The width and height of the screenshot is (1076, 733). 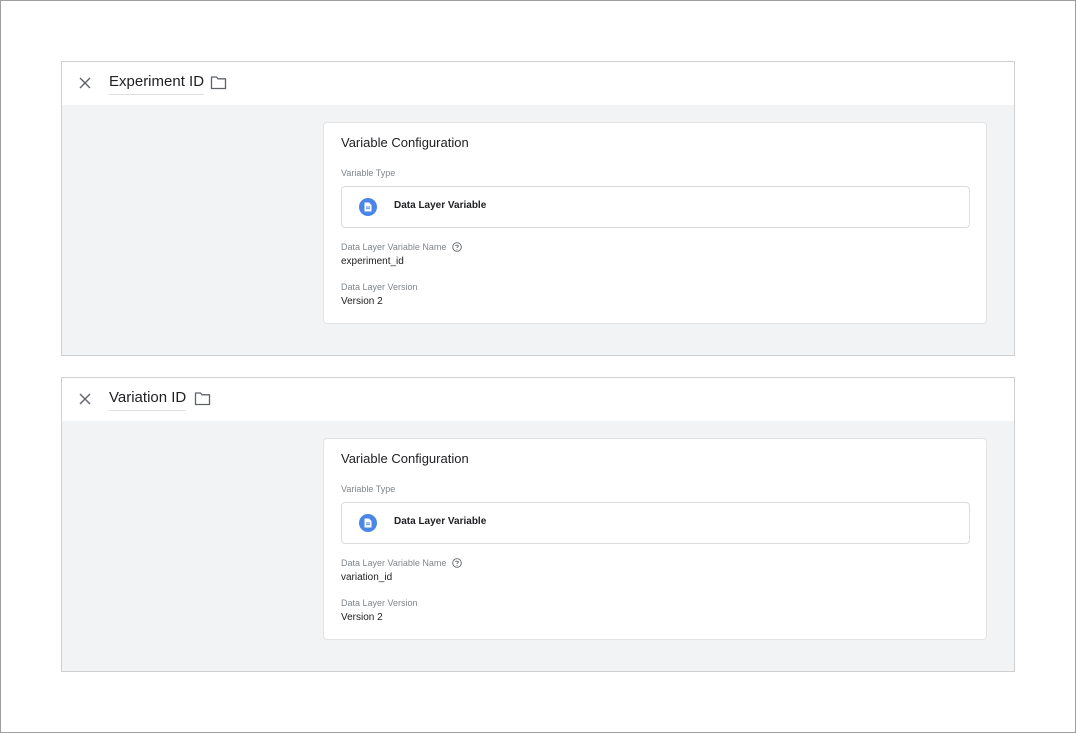 What do you see at coordinates (538, 399) in the screenshot?
I see `panel-header: Variation ID` at bounding box center [538, 399].